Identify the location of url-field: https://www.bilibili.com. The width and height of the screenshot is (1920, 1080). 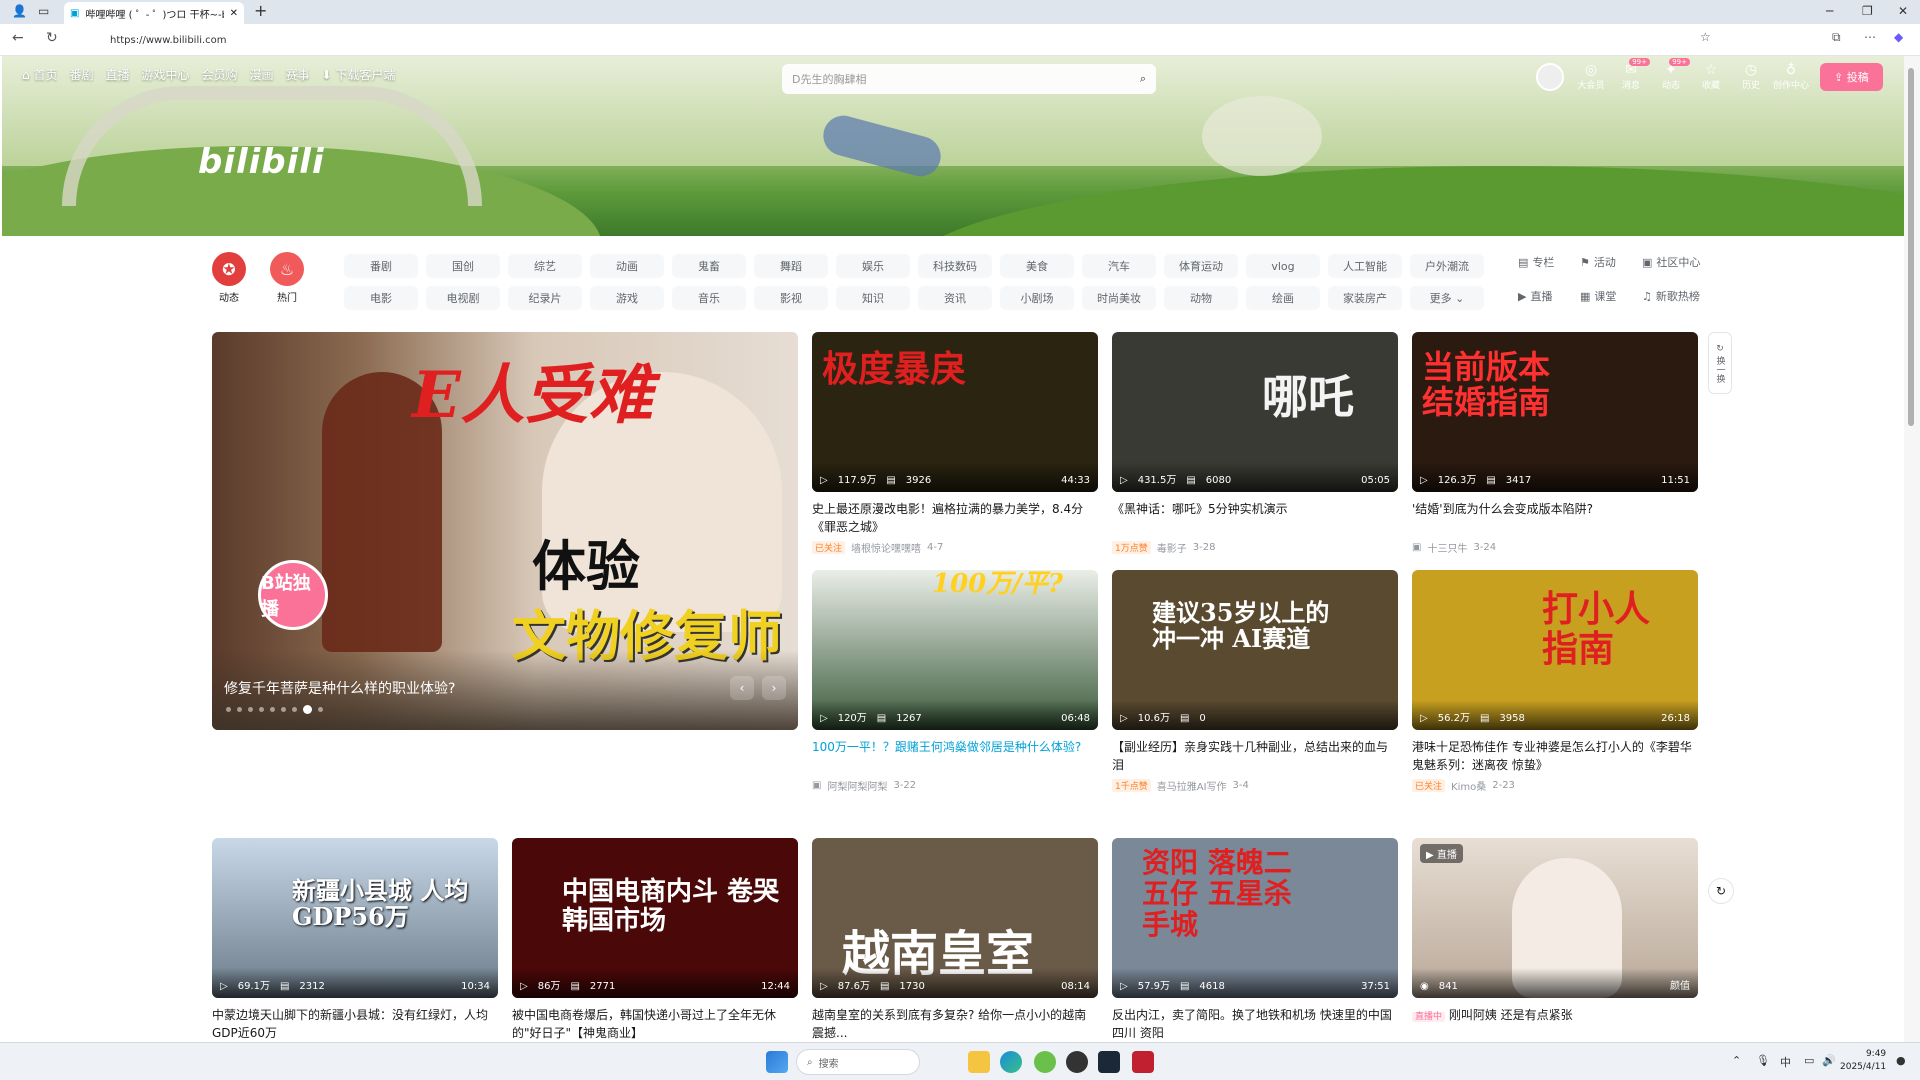
(882, 40).